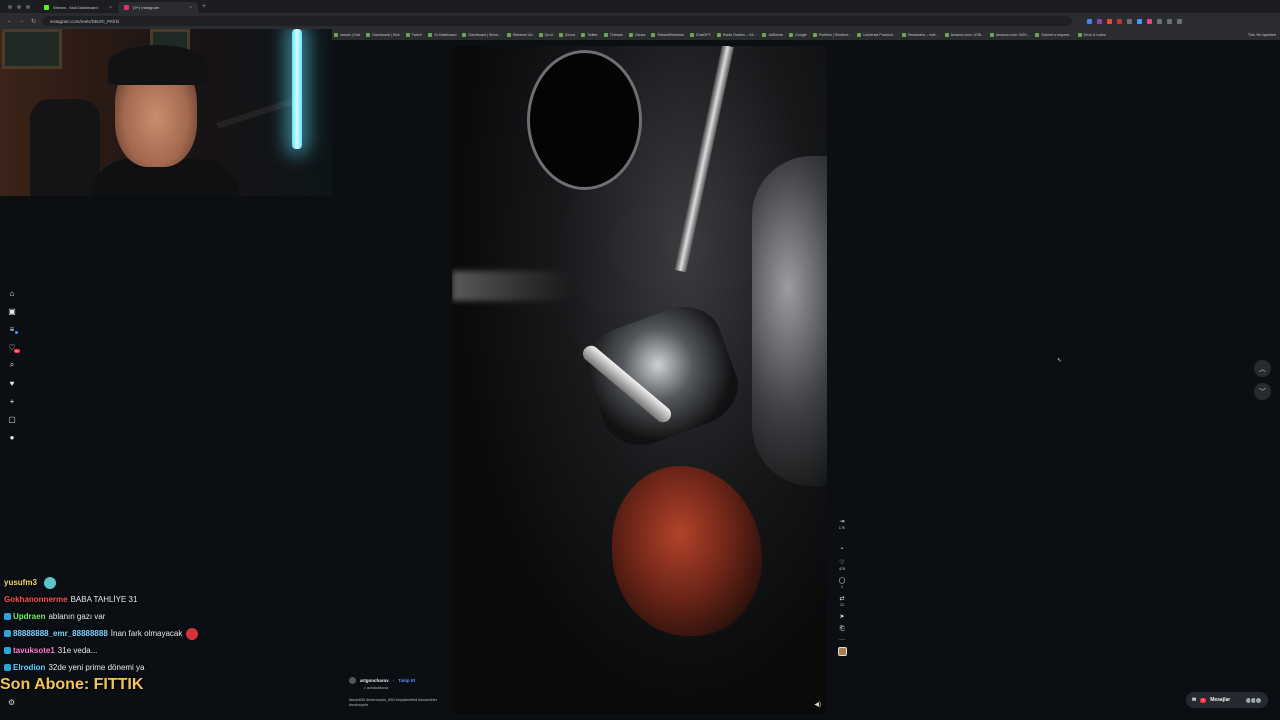 The height and width of the screenshot is (720, 1280). I want to click on heart-icon: ♥, so click(12, 383).